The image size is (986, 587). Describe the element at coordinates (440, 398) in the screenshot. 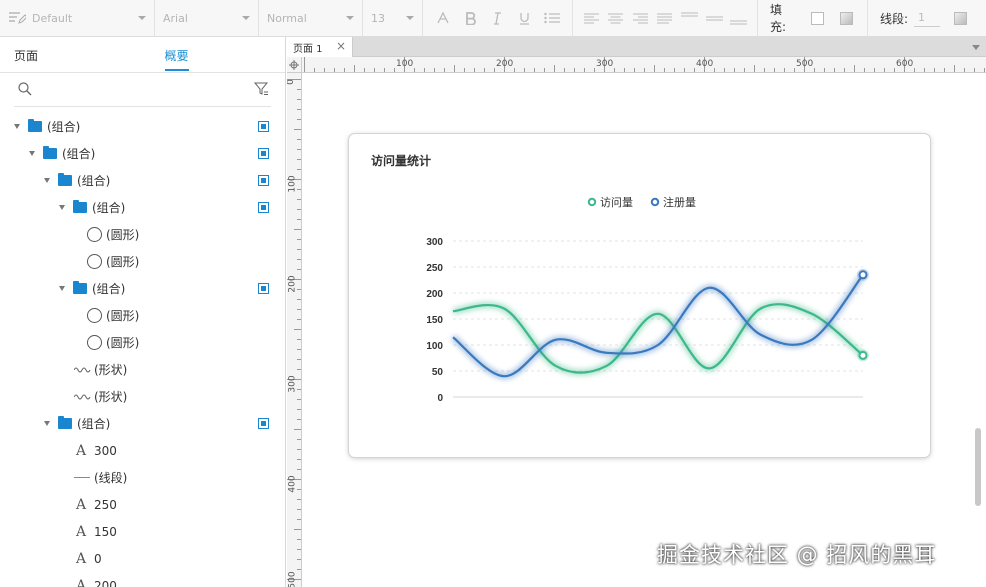

I see `y-tick-label: 0` at that location.